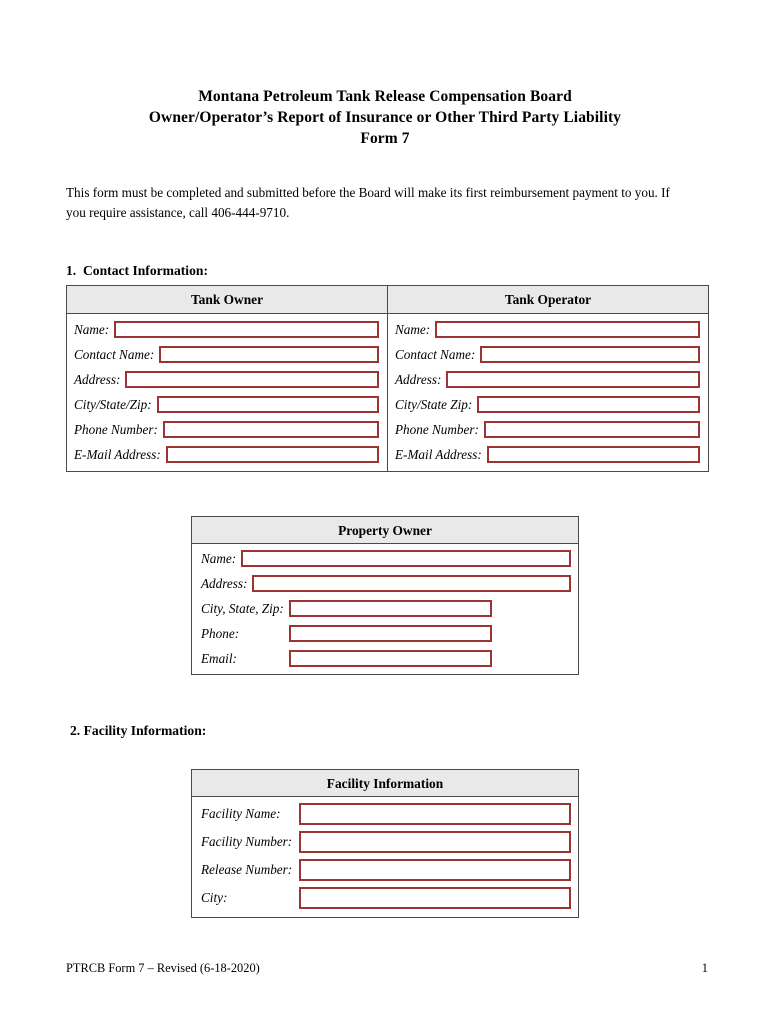  I want to click on input-owner-city-state-zip, so click(267, 404).